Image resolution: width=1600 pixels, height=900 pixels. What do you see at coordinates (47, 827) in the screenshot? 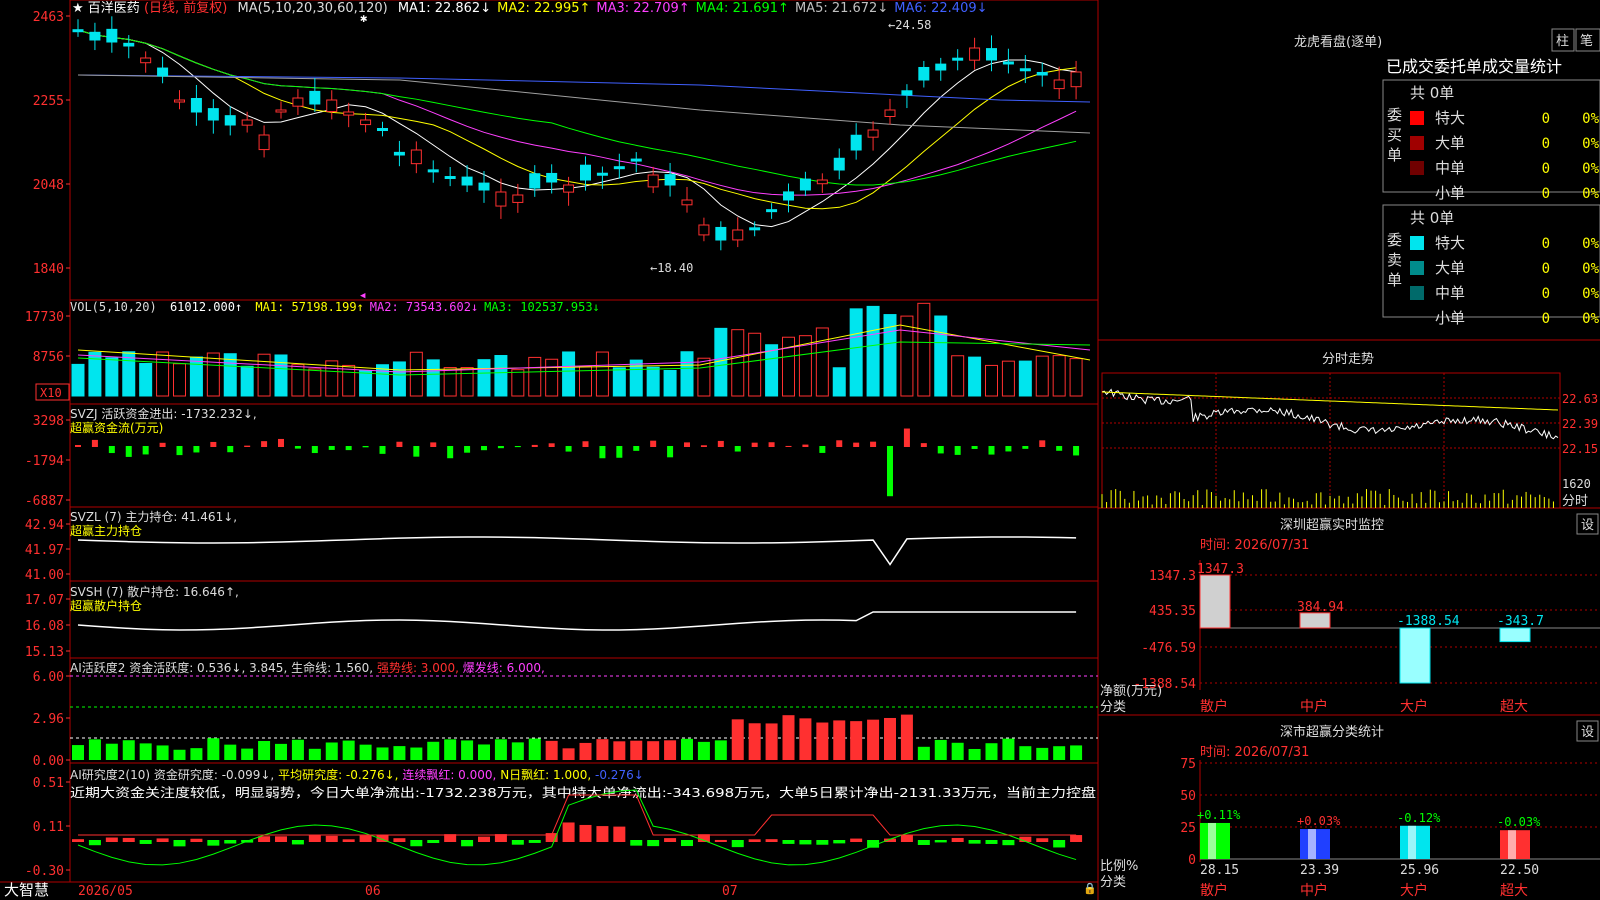
I see `ai-research-y-axis: 0.51 0.11 -0.30` at bounding box center [47, 827].